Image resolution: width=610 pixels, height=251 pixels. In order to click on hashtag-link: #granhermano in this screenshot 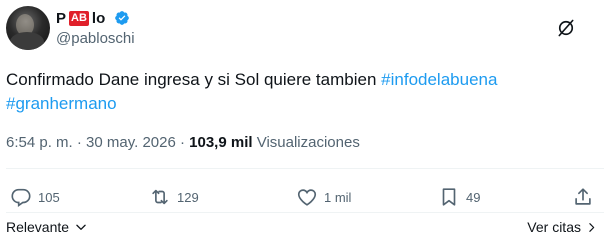, I will do `click(61, 103)`.